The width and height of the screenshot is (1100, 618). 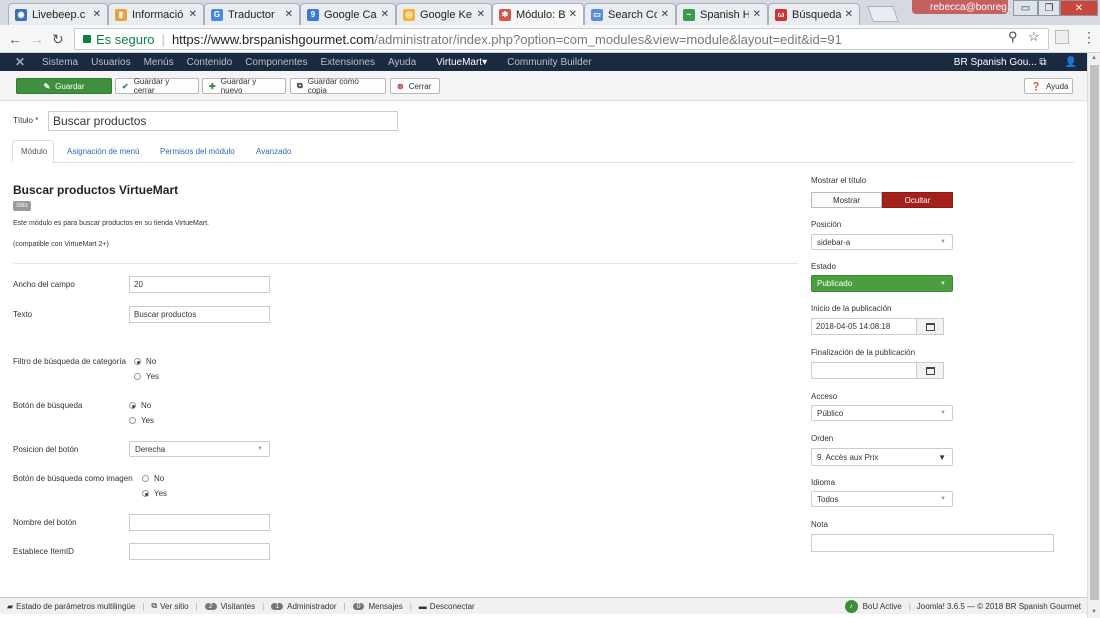 I want to click on external-link-icon: ⧉, so click(x=1043, y=62).